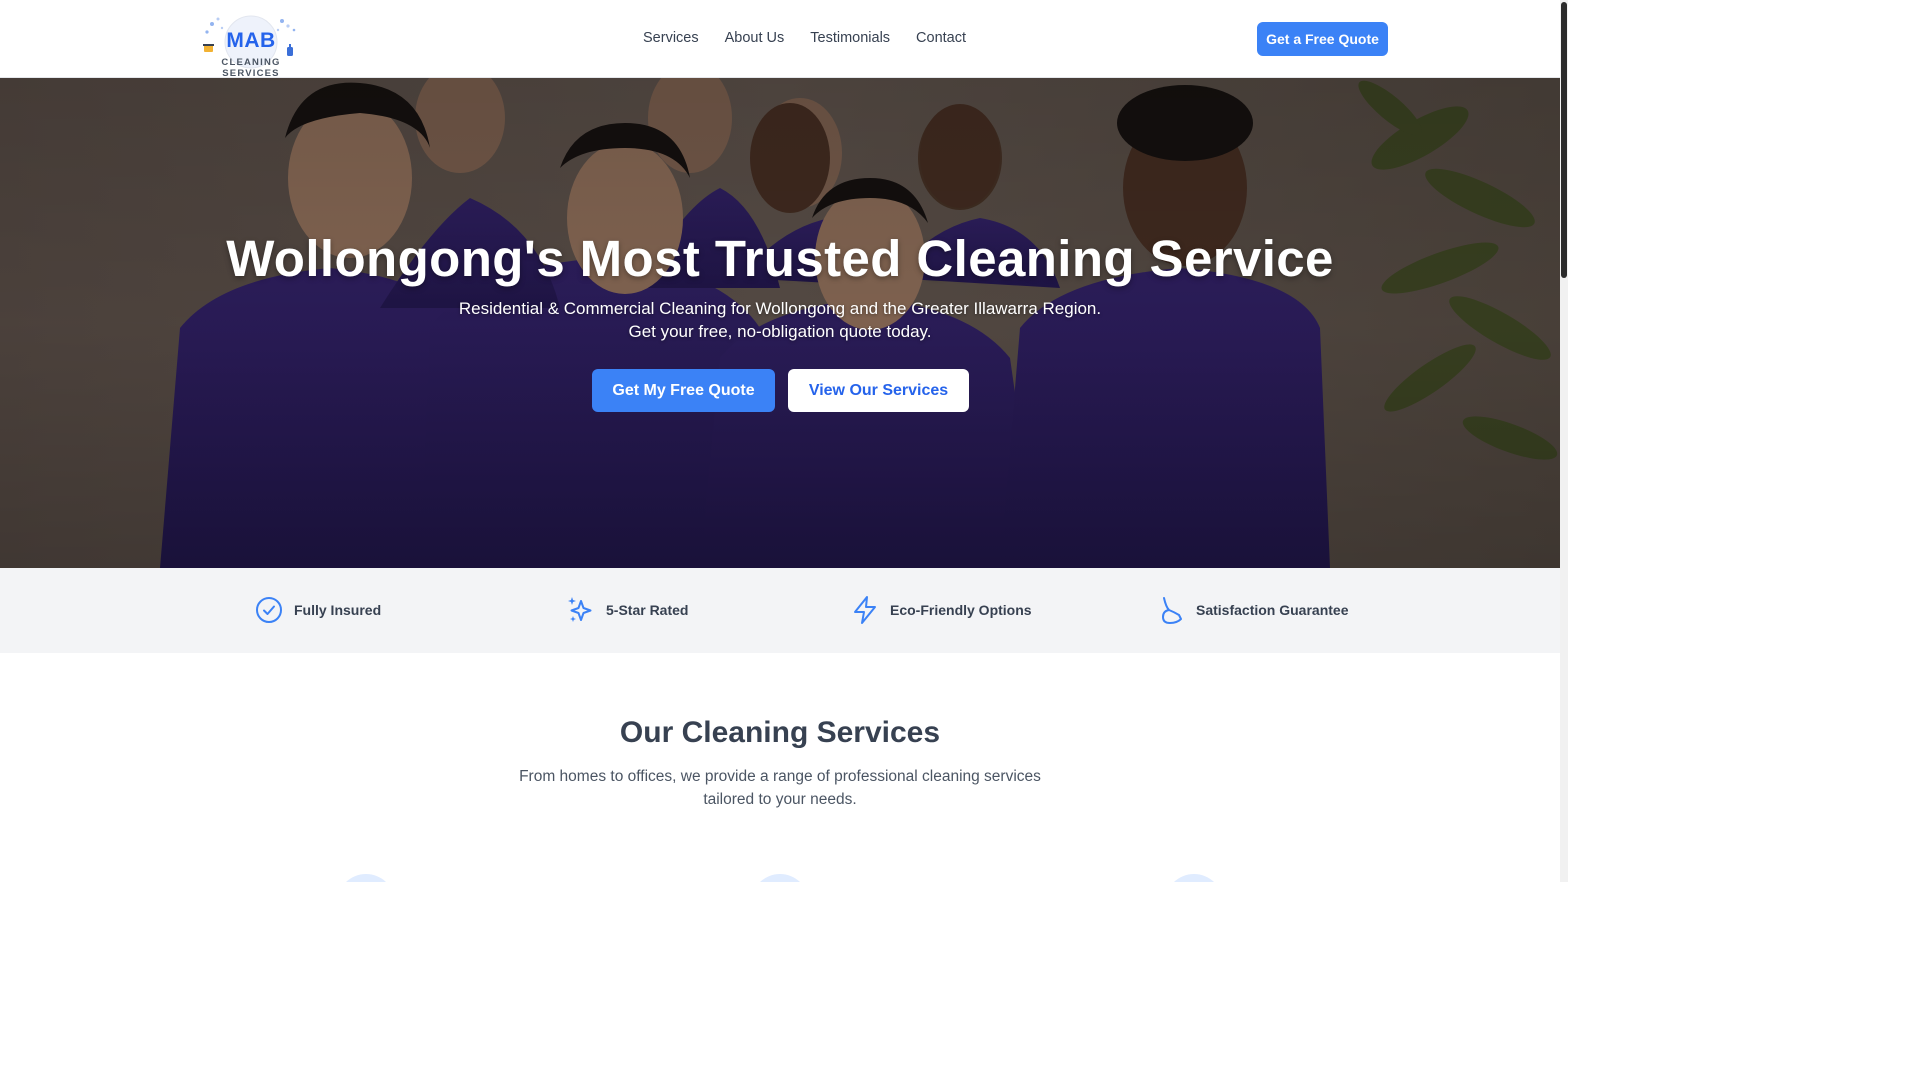 This screenshot has height=1080, width=1920. Describe the element at coordinates (1322, 39) in the screenshot. I see `get-free-quote-button: Get a Free Quote` at that location.